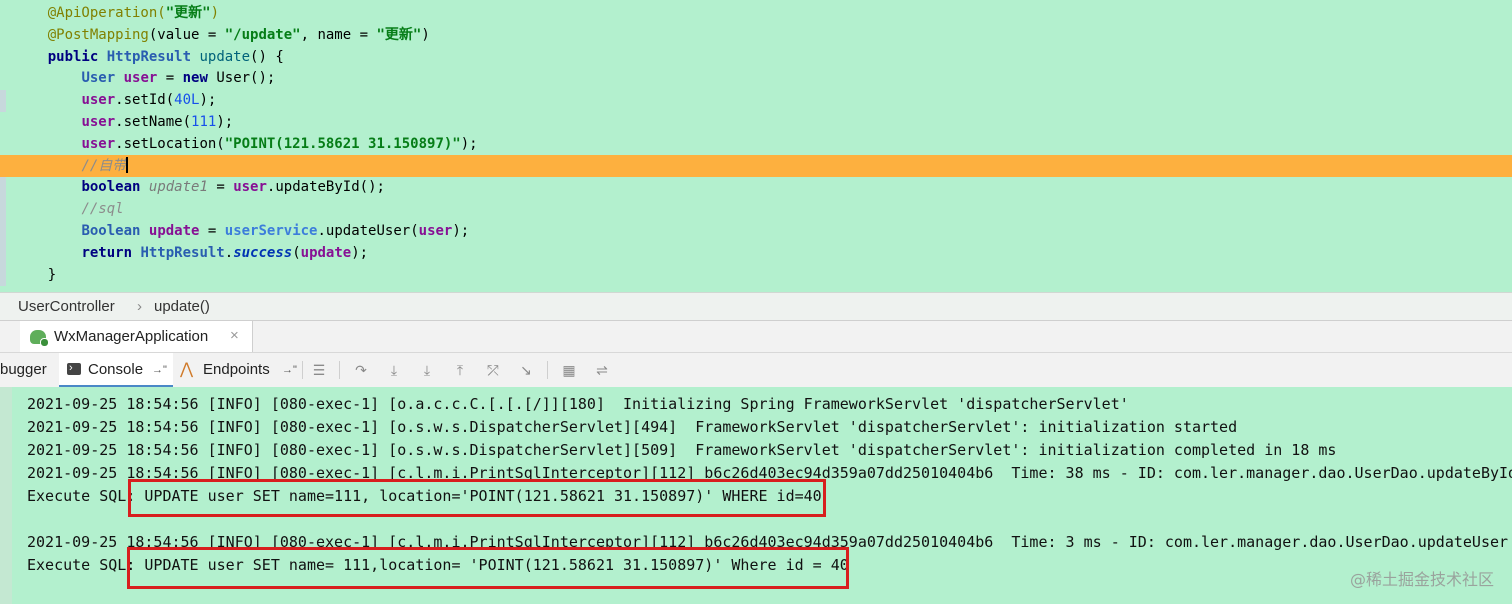  What do you see at coordinates (526, 370) in the screenshot?
I see `run-to-cursor-icon: ↘` at bounding box center [526, 370].